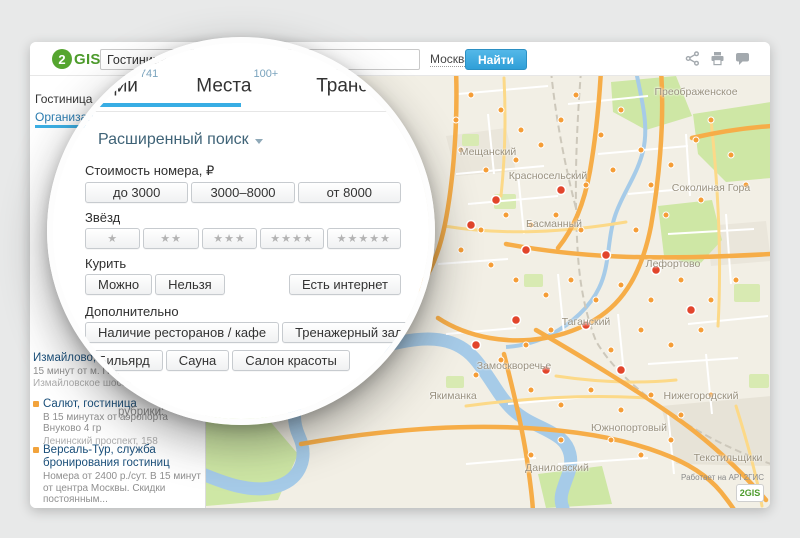 The image size is (800, 538). Describe the element at coordinates (292, 238) in the screenshot. I see `star-option-button: ★★★★` at that location.